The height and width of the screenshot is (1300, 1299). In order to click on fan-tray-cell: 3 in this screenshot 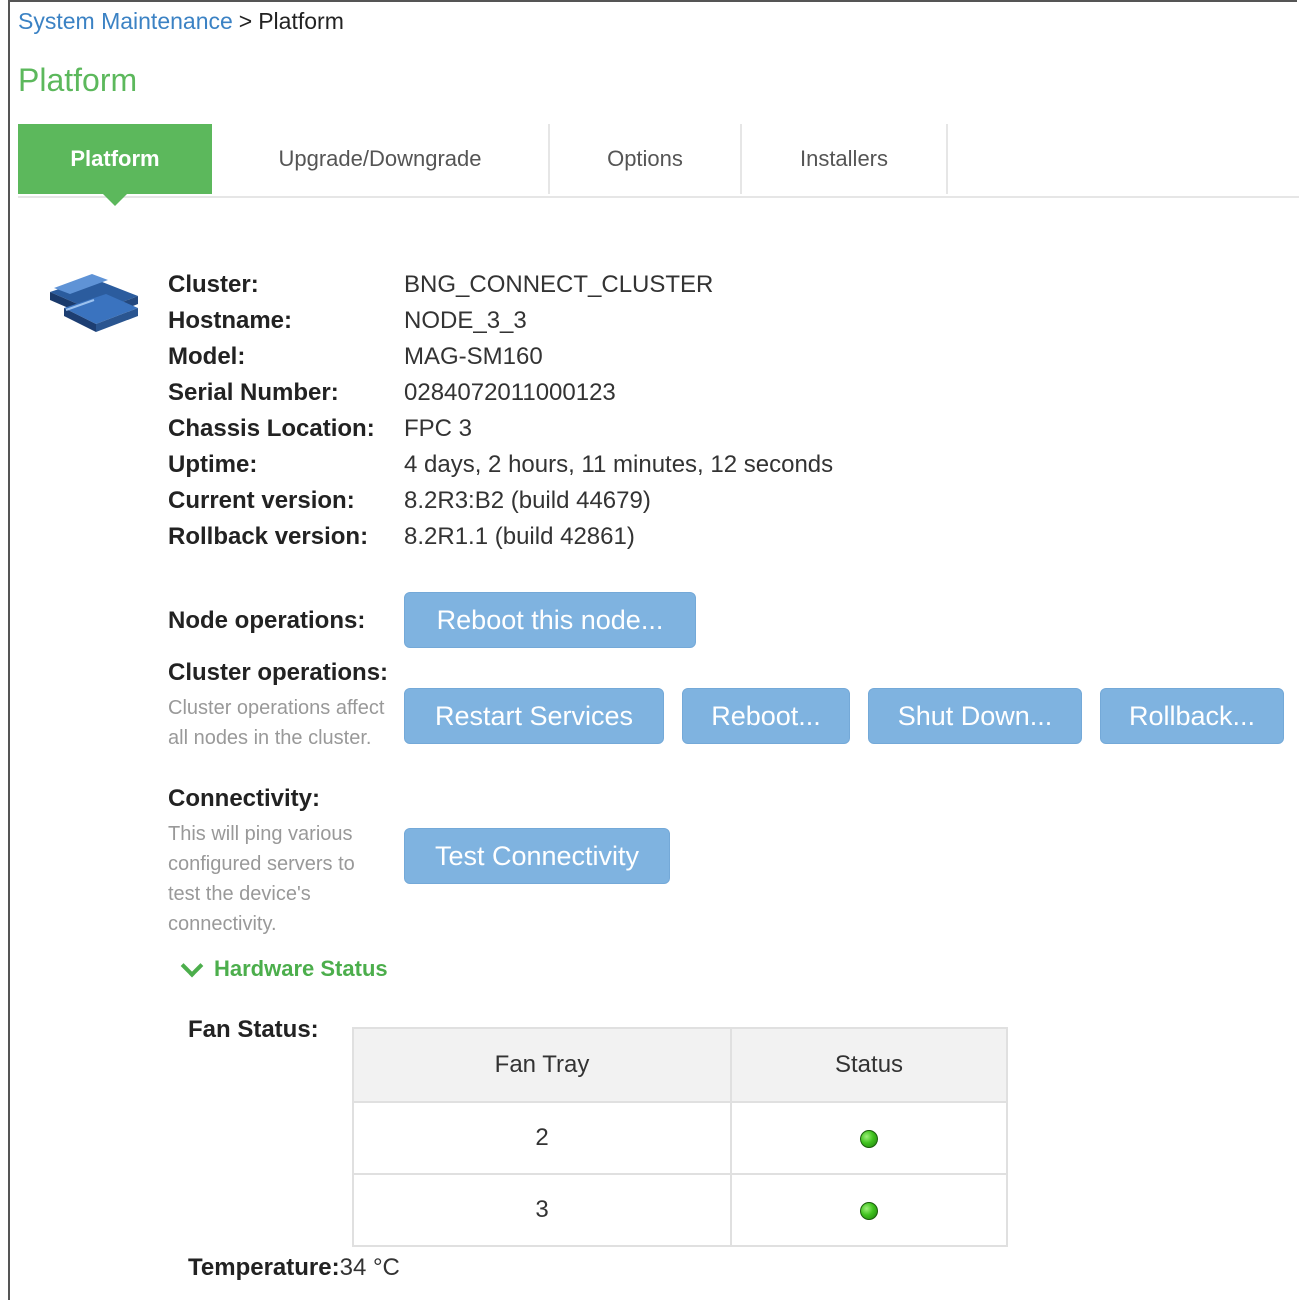, I will do `click(542, 1210)`.